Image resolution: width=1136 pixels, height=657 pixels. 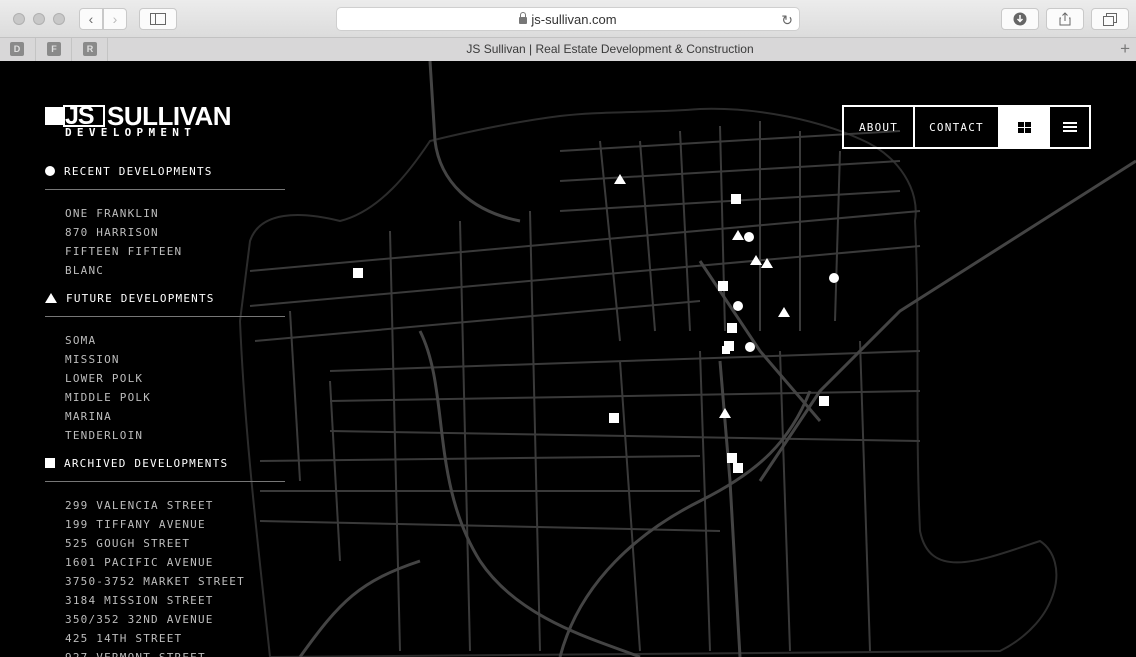 I want to click on address-bar: js-sullivan.com ↻, so click(x=568, y=19).